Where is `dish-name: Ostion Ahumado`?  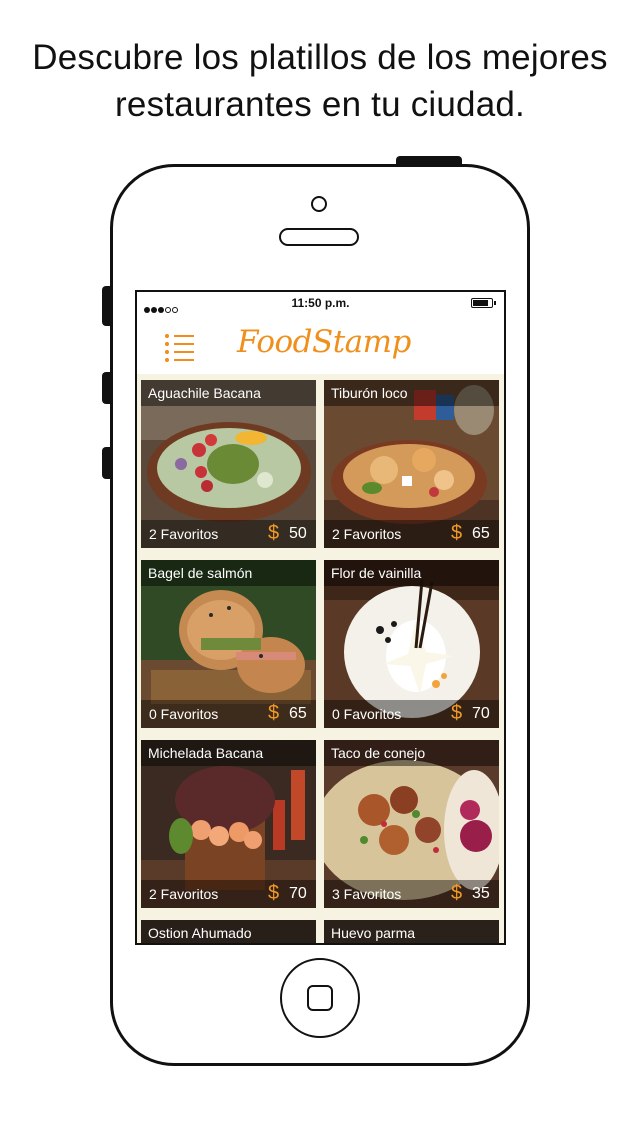 dish-name: Ostion Ahumado is located at coordinates (228, 931).